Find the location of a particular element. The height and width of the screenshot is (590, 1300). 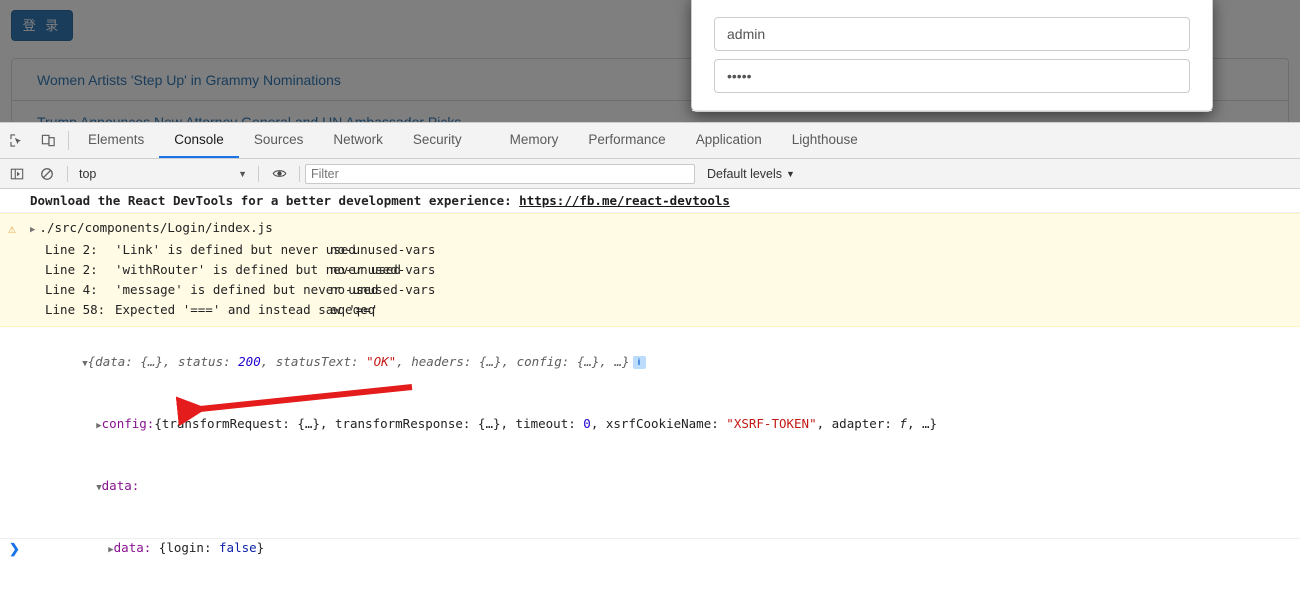

live-expression-eye-icon is located at coordinates (279, 173).